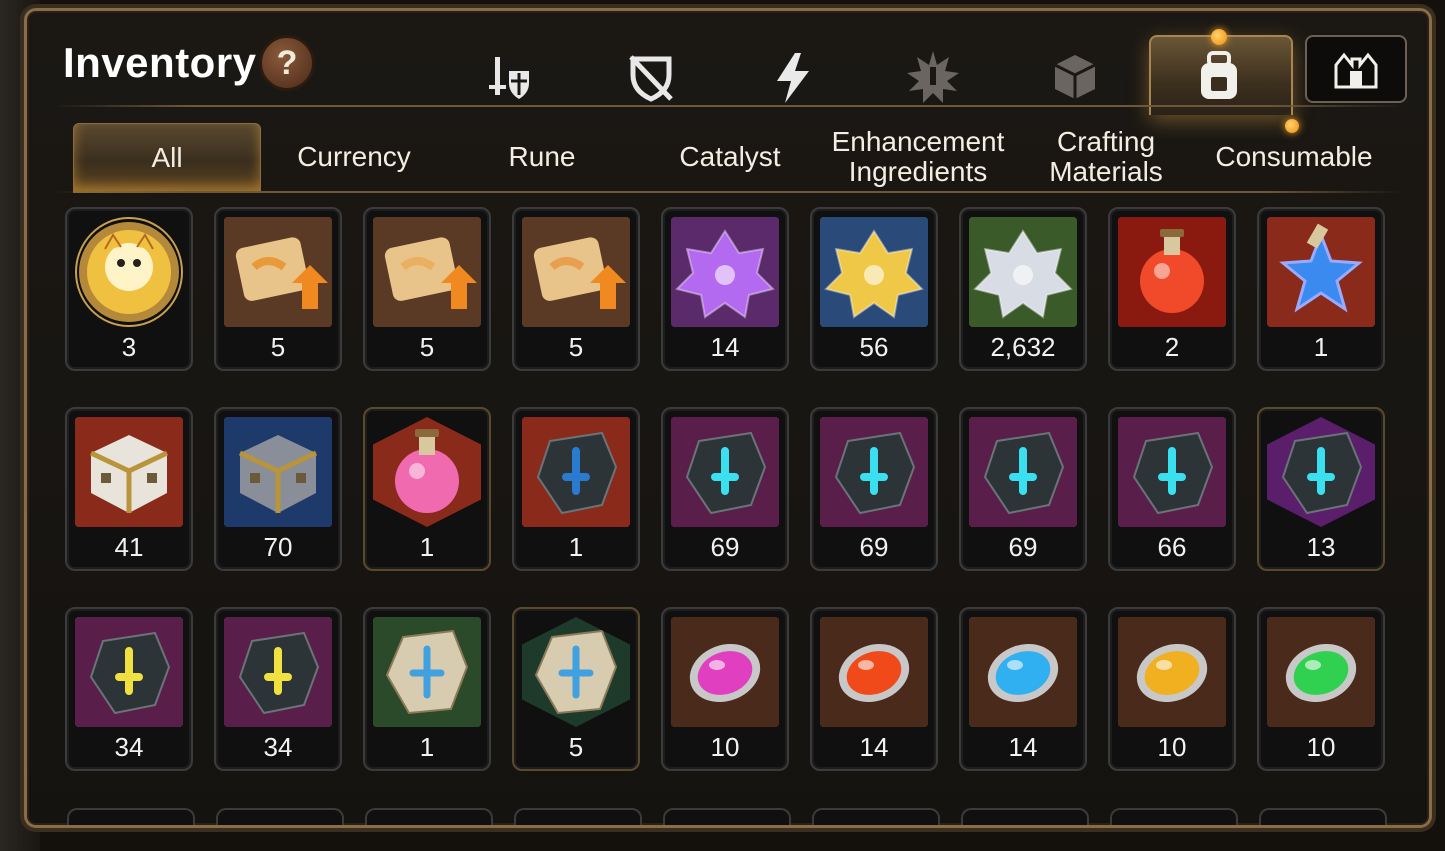  What do you see at coordinates (725, 672) in the screenshot?
I see `orb-purple-icon` at bounding box center [725, 672].